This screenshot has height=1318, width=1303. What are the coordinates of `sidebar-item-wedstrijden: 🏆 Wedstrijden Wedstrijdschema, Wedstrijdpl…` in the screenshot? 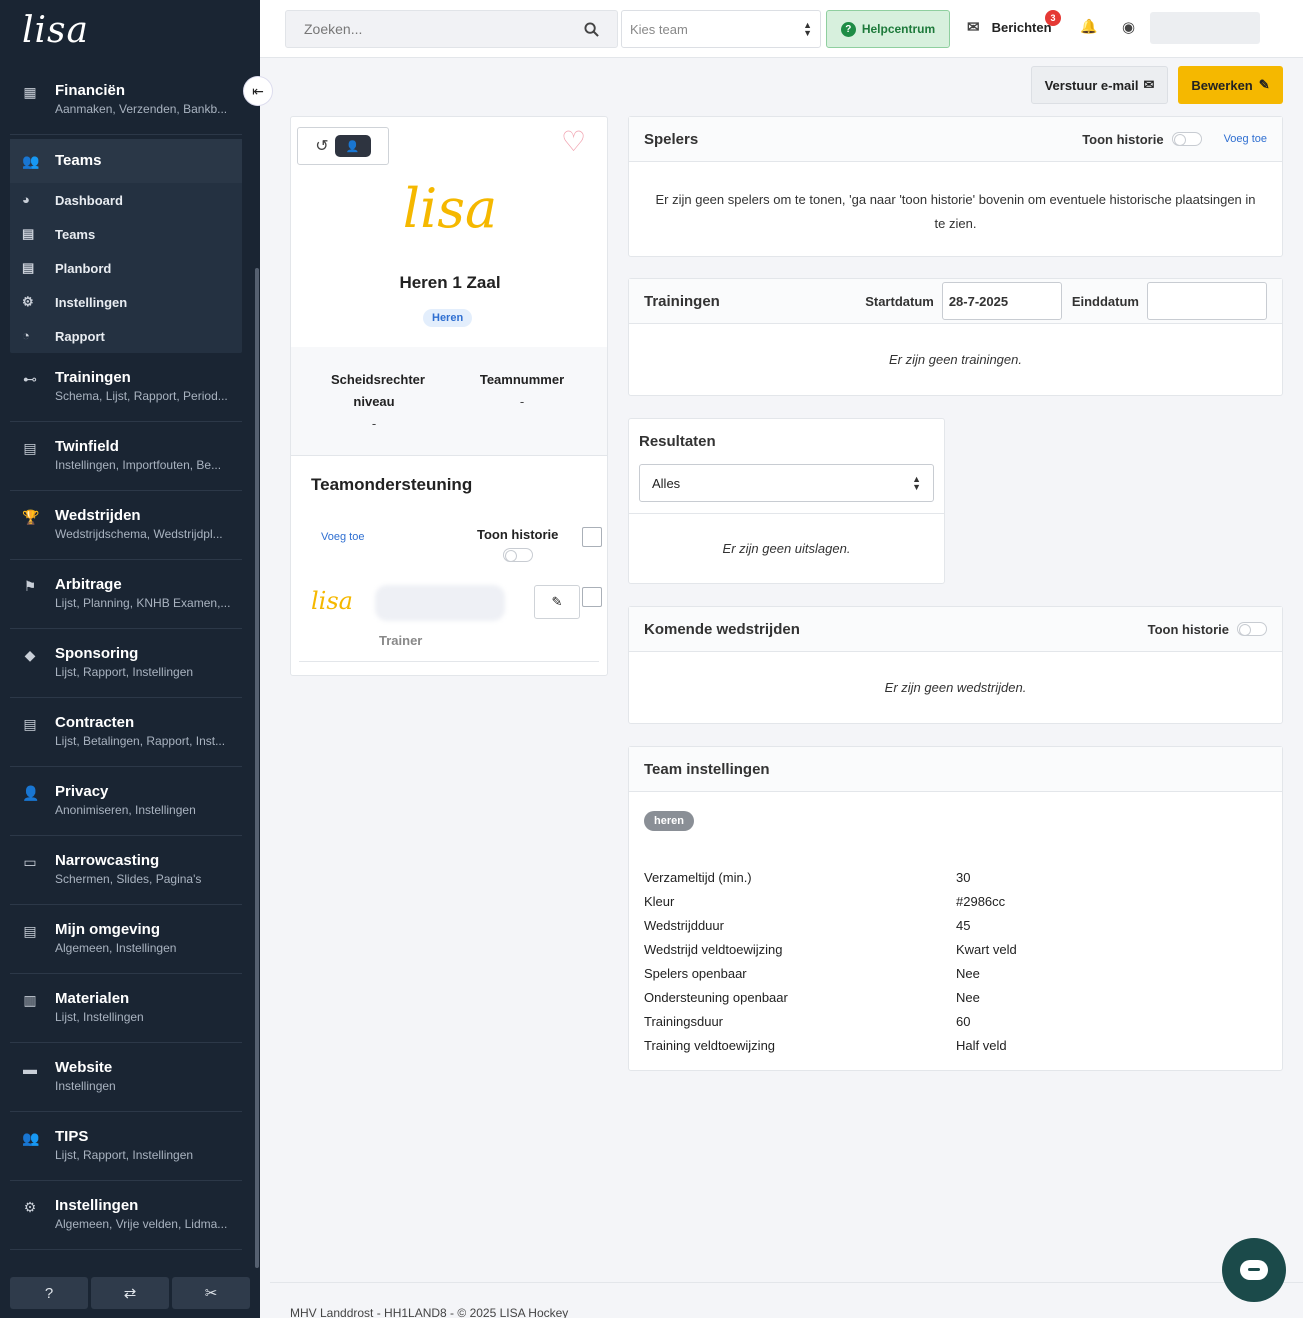 It's located at (126, 525).